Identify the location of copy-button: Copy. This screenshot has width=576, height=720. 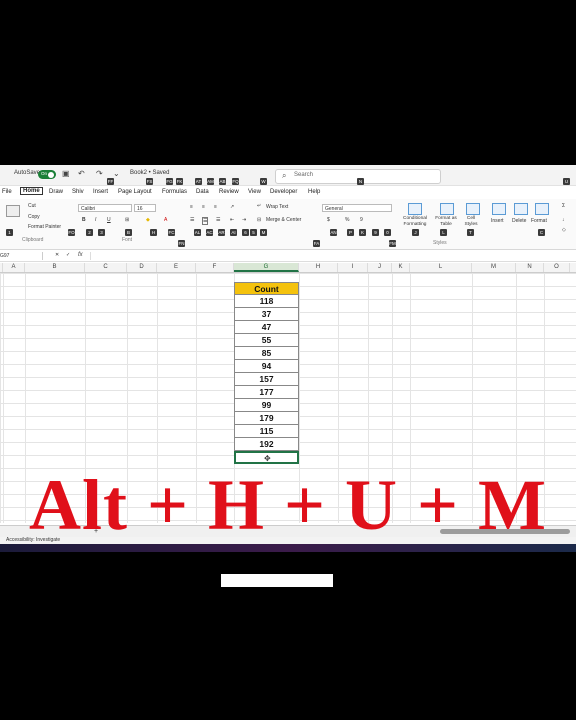
(34, 217).